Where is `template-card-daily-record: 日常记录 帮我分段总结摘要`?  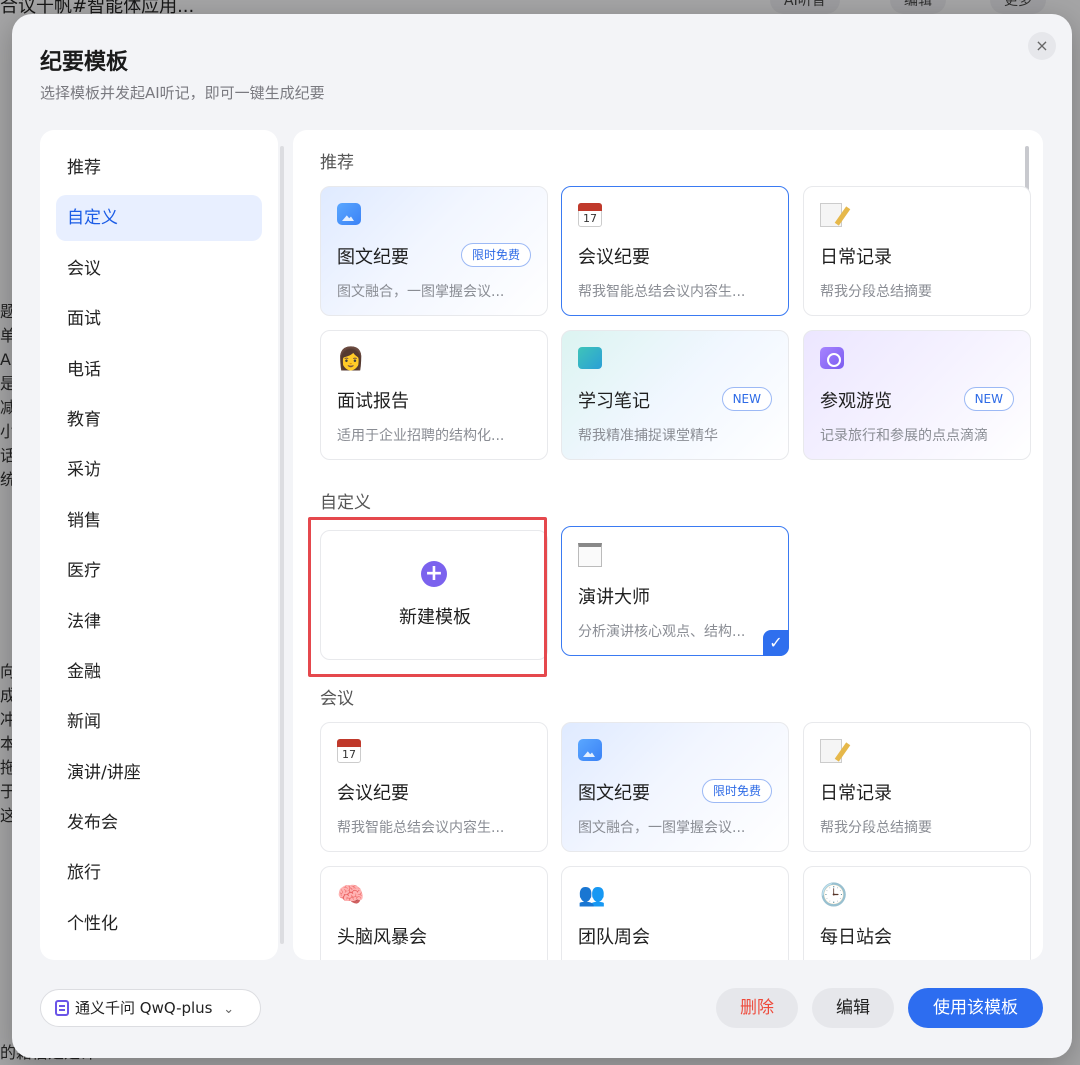
template-card-daily-record: 日常记录 帮我分段总结摘要 is located at coordinates (917, 251).